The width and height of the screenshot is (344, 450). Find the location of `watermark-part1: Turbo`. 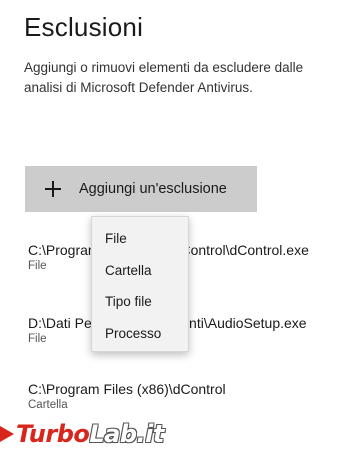

watermark-part1: Turbo is located at coordinates (53, 434).